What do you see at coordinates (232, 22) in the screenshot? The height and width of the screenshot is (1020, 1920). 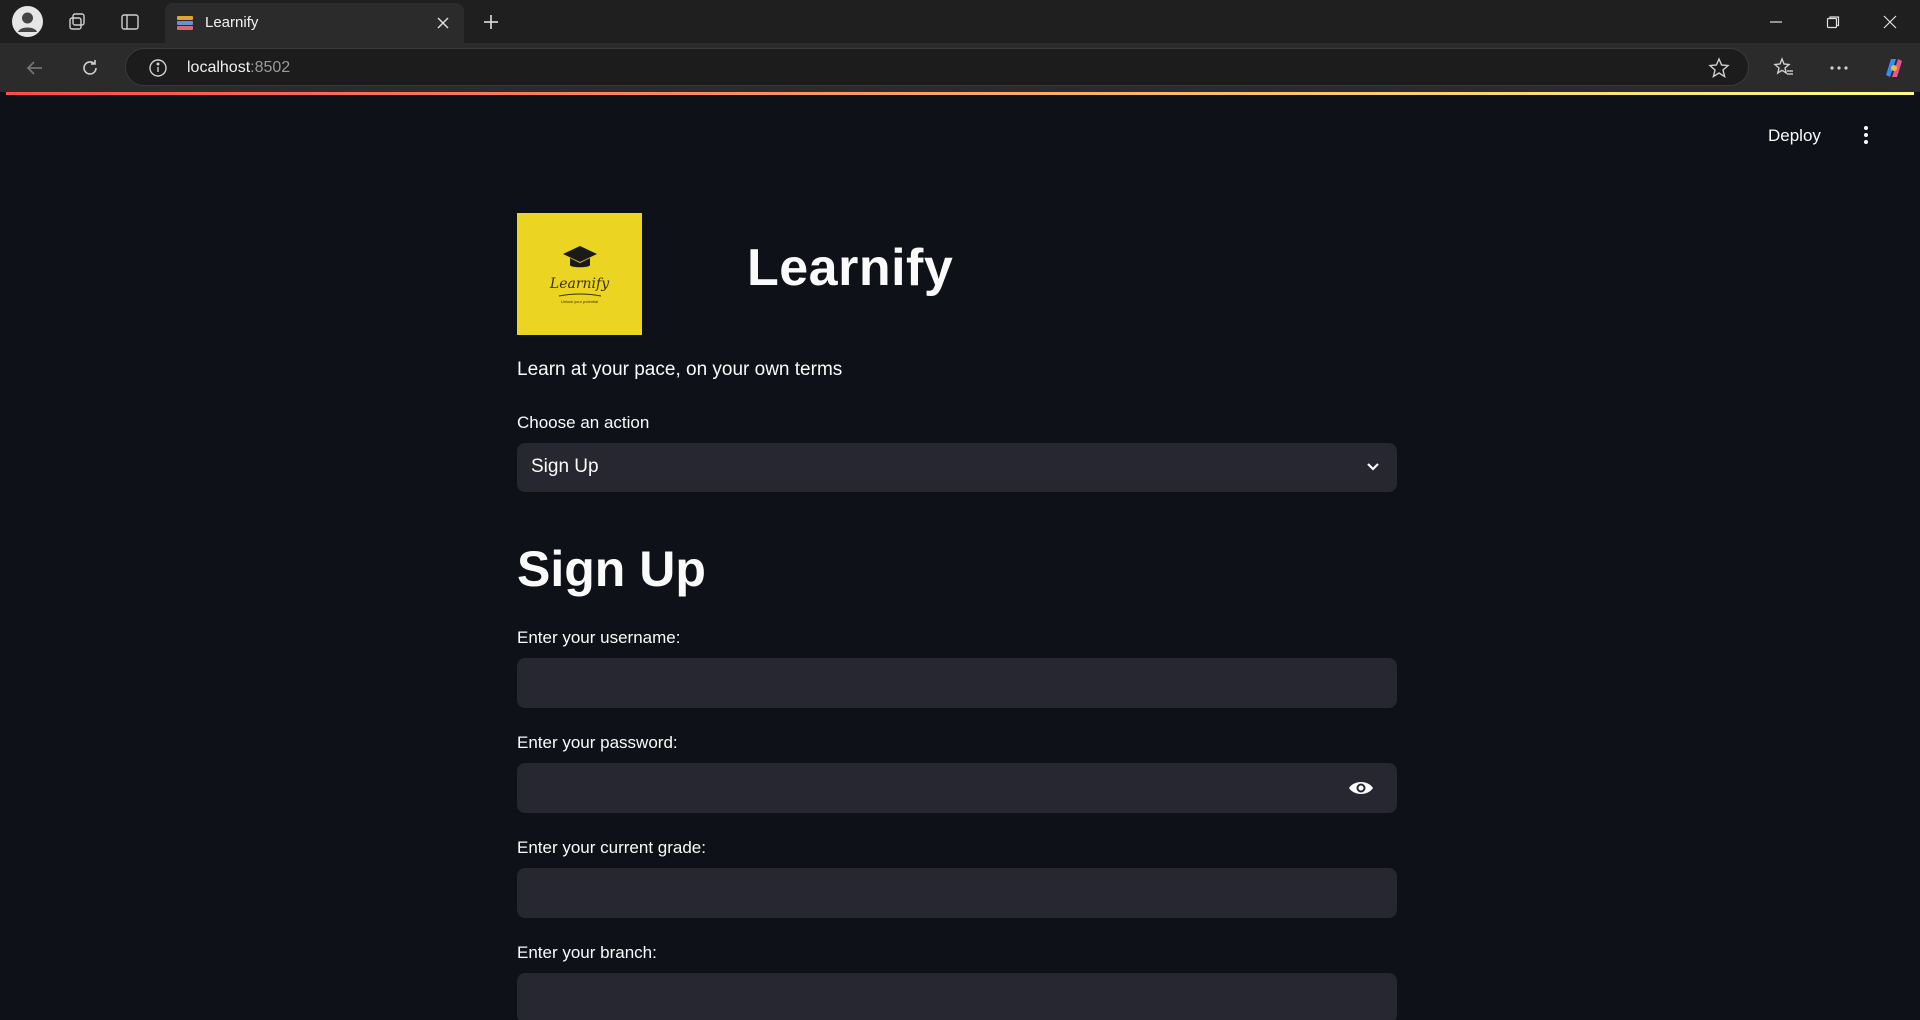 I see `tab-title: Learnify` at bounding box center [232, 22].